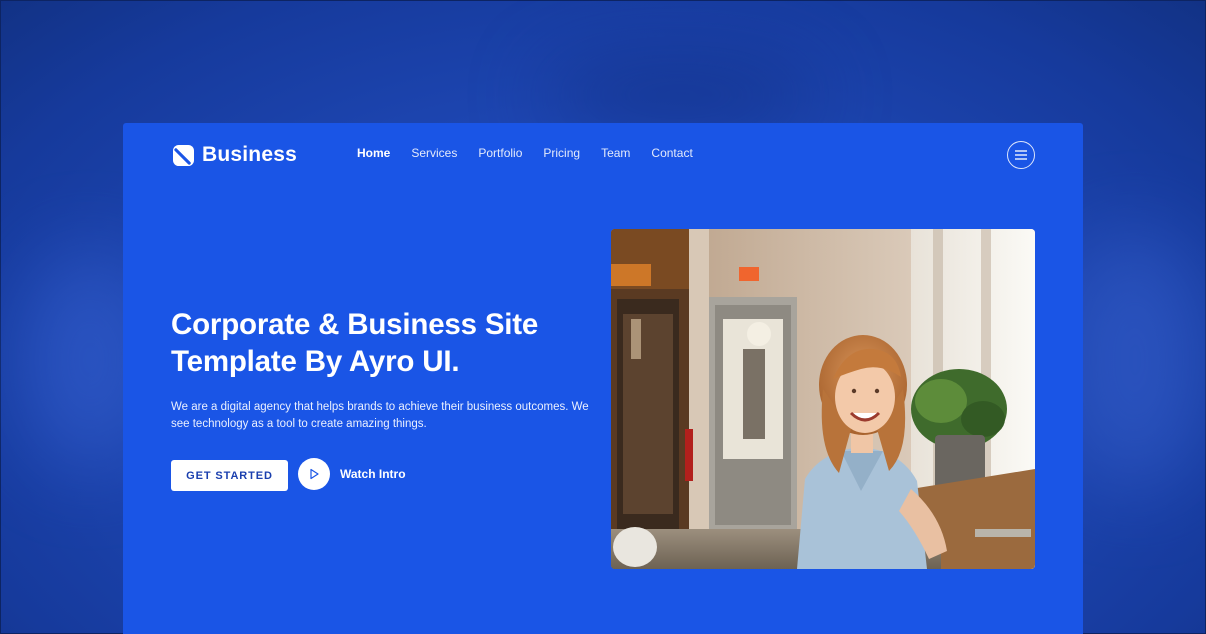 The width and height of the screenshot is (1206, 634). What do you see at coordinates (434, 153) in the screenshot?
I see `nav-item-services: Services` at bounding box center [434, 153].